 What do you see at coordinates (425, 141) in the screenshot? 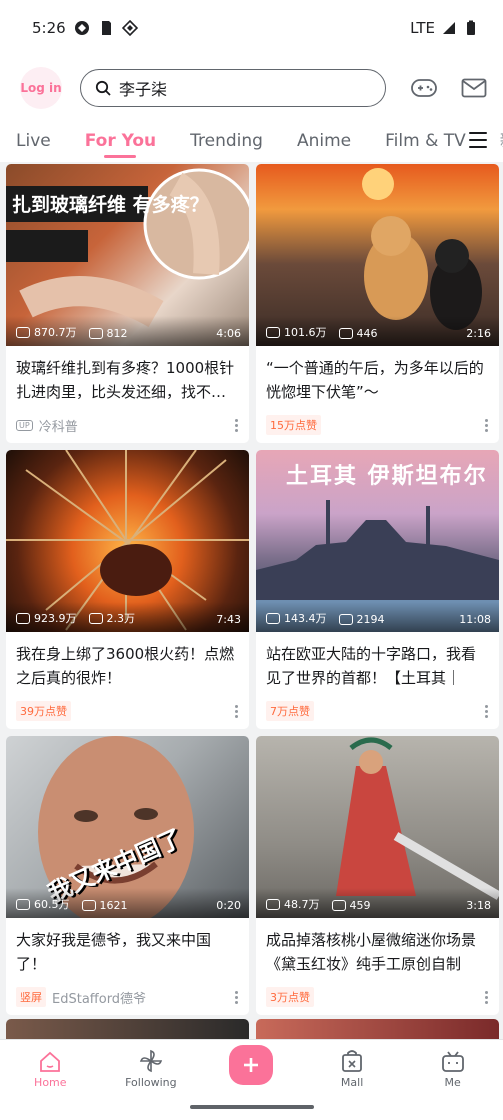
I see `tab-film-tv: Film & TV` at bounding box center [425, 141].